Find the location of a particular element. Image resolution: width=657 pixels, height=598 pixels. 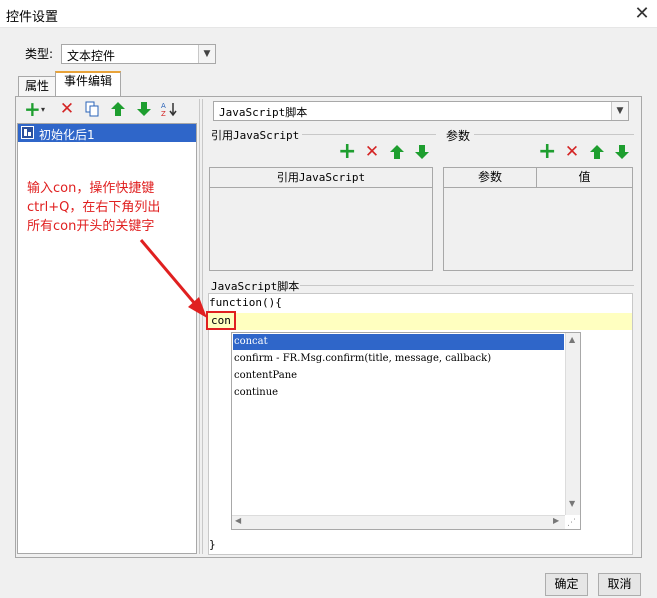

ok-button: 确定 is located at coordinates (566, 584).